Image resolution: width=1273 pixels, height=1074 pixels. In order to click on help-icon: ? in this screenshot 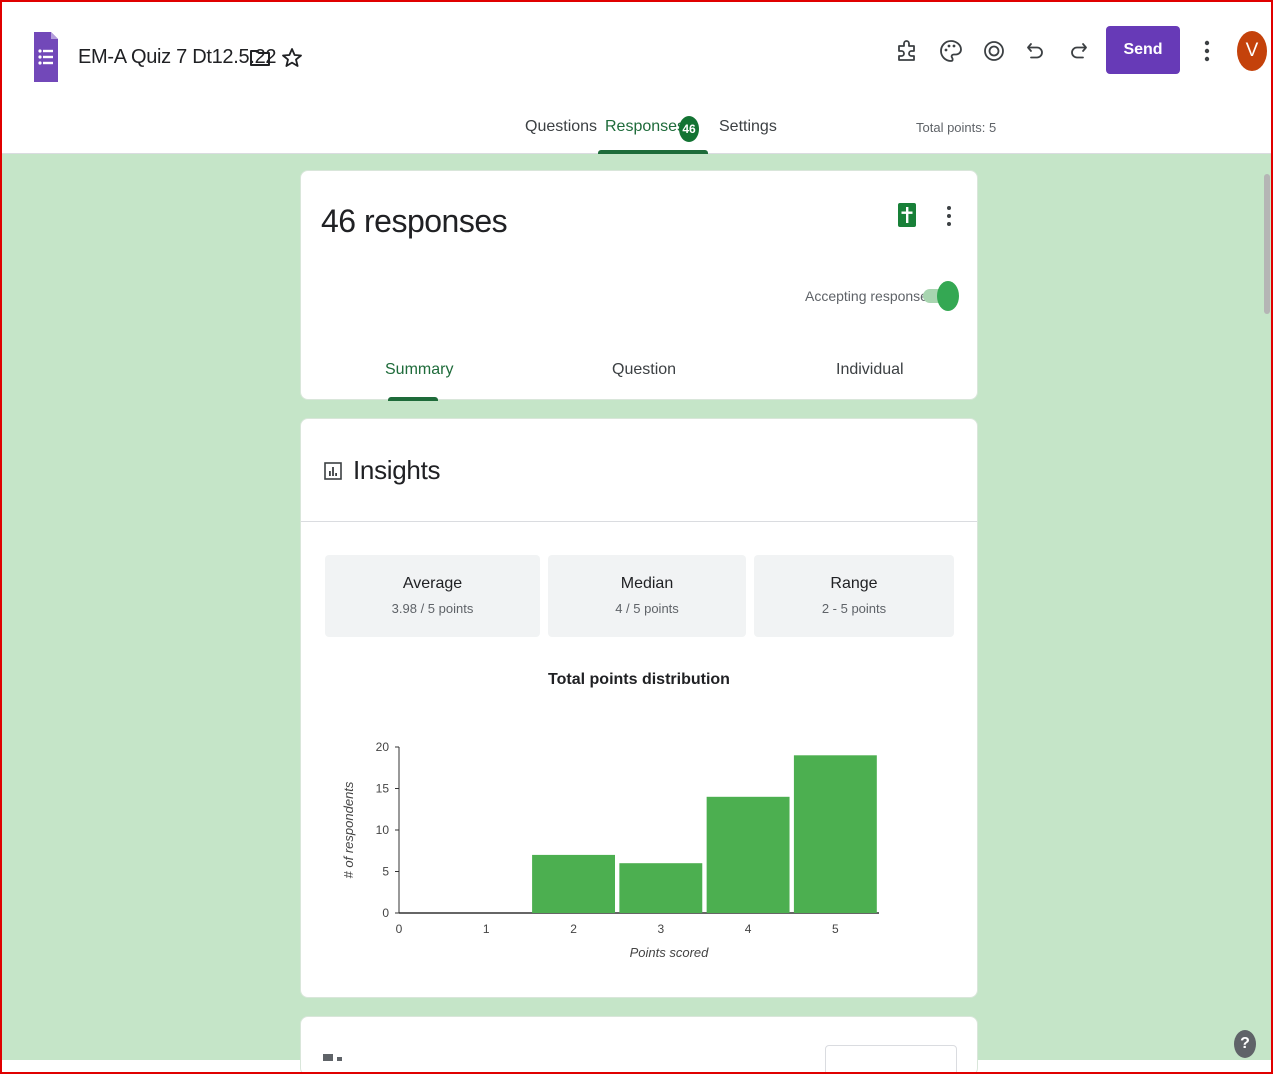, I will do `click(1245, 1044)`.